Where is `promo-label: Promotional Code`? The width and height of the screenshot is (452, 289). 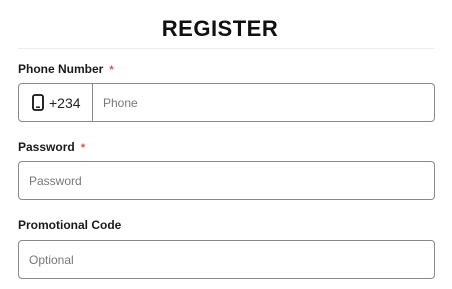
promo-label: Promotional Code is located at coordinates (70, 225).